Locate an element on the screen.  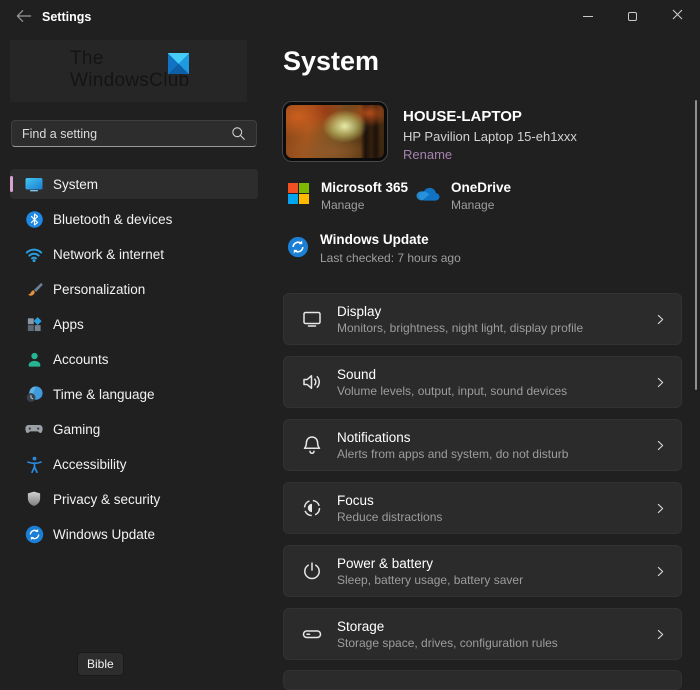
search-icon is located at coordinates (238, 133).